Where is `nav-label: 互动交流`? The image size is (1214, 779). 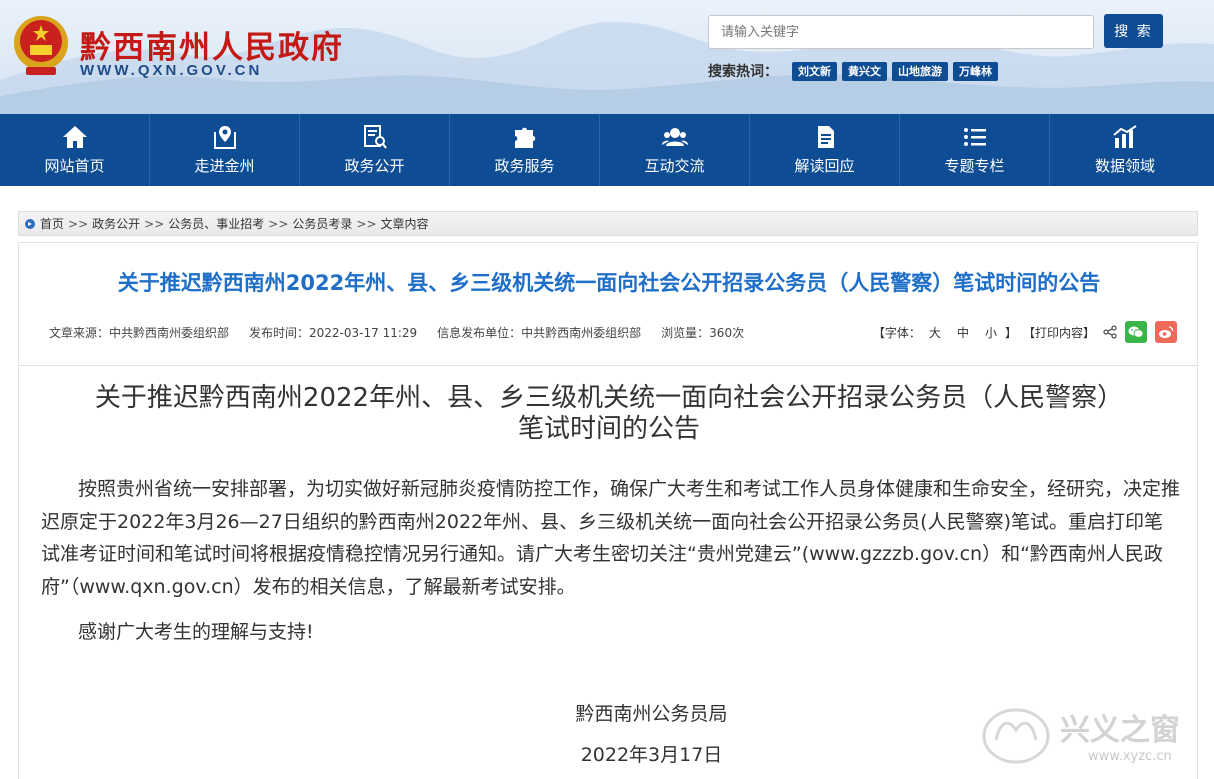
nav-label: 互动交流 is located at coordinates (674, 166).